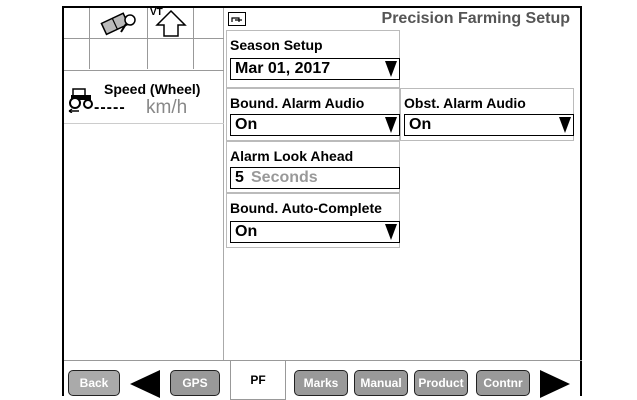  I want to click on auto-complete-label: Bound. Auto-Complete, so click(306, 208).